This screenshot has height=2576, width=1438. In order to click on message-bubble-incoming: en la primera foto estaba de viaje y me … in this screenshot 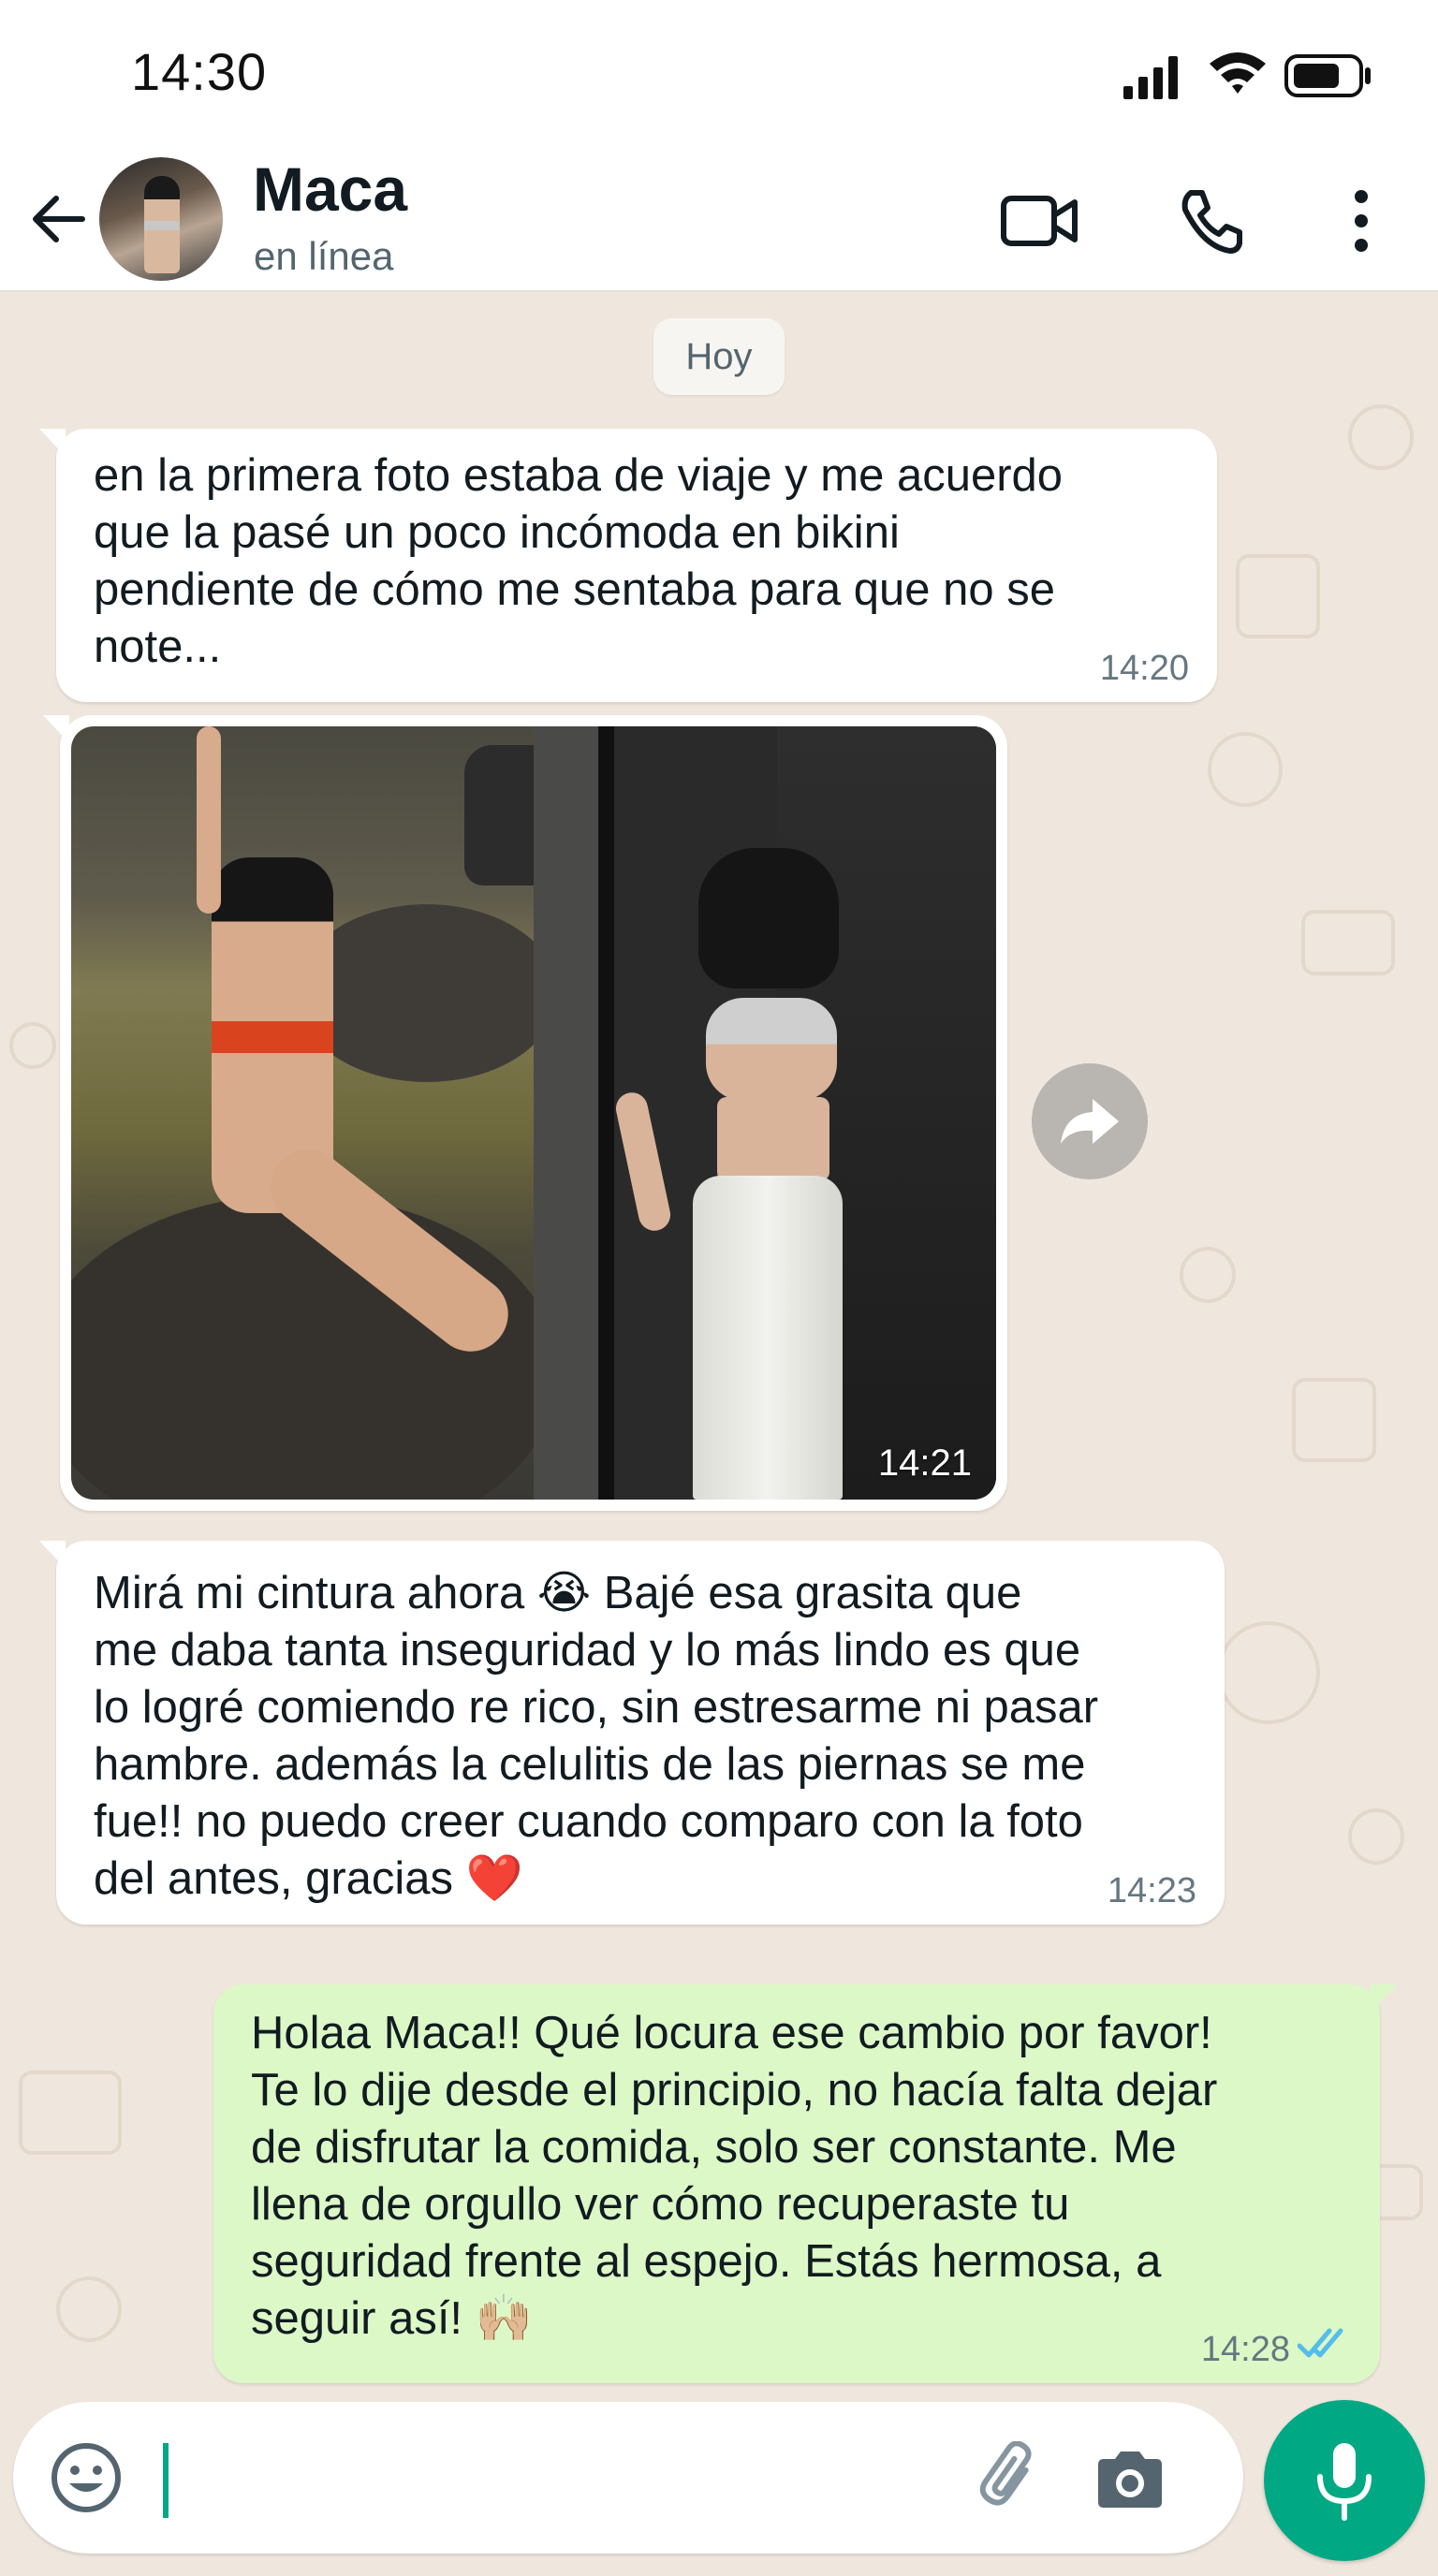, I will do `click(628, 565)`.